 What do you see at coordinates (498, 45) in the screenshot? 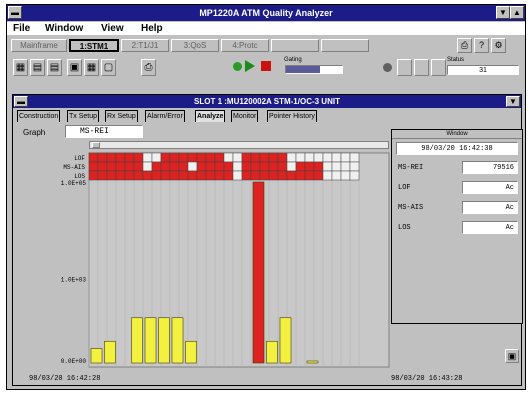
I see `settings-icon: ⚙` at bounding box center [498, 45].